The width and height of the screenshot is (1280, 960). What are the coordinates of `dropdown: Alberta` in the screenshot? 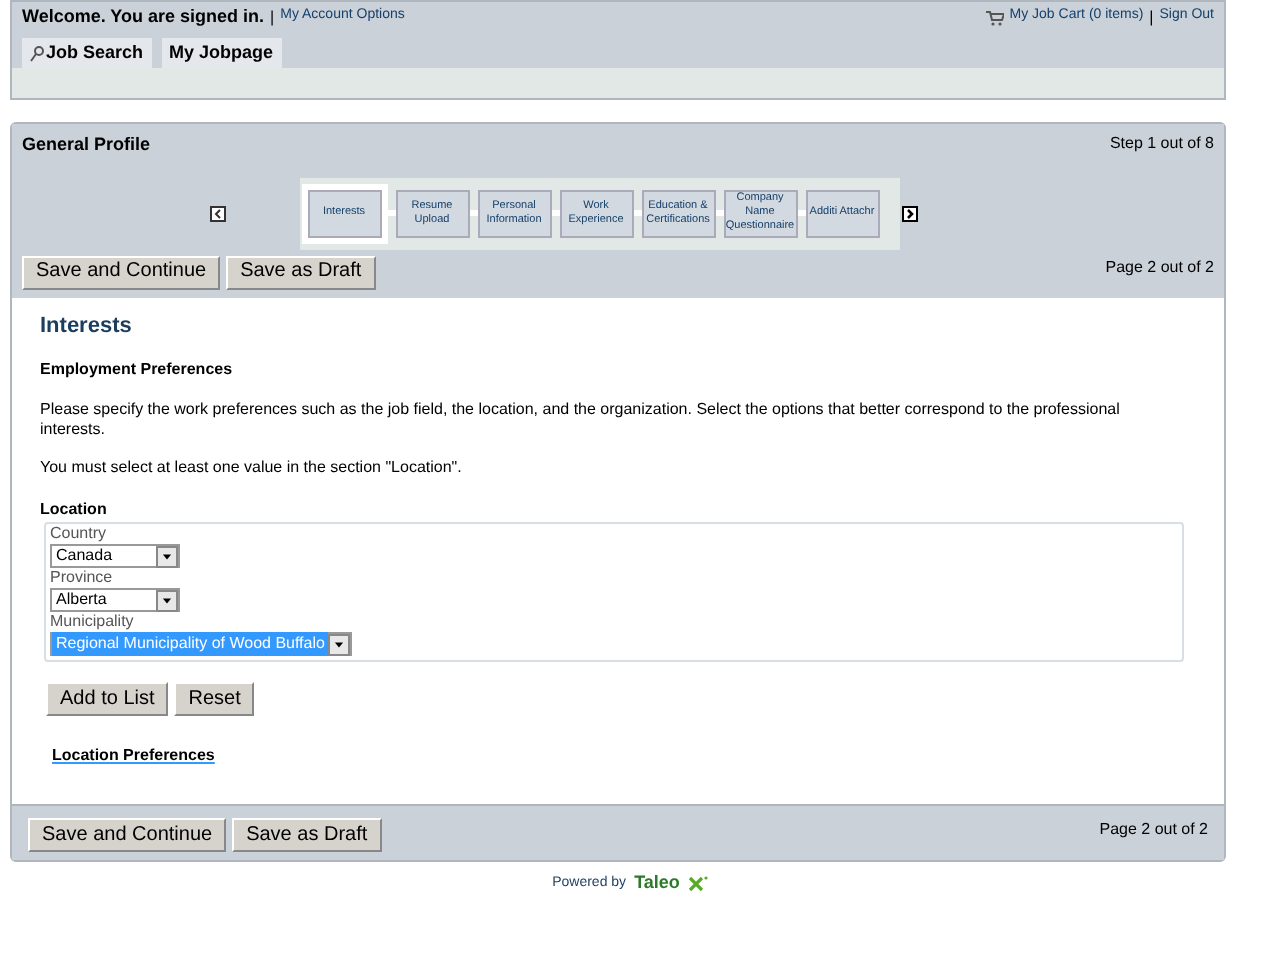 It's located at (115, 600).